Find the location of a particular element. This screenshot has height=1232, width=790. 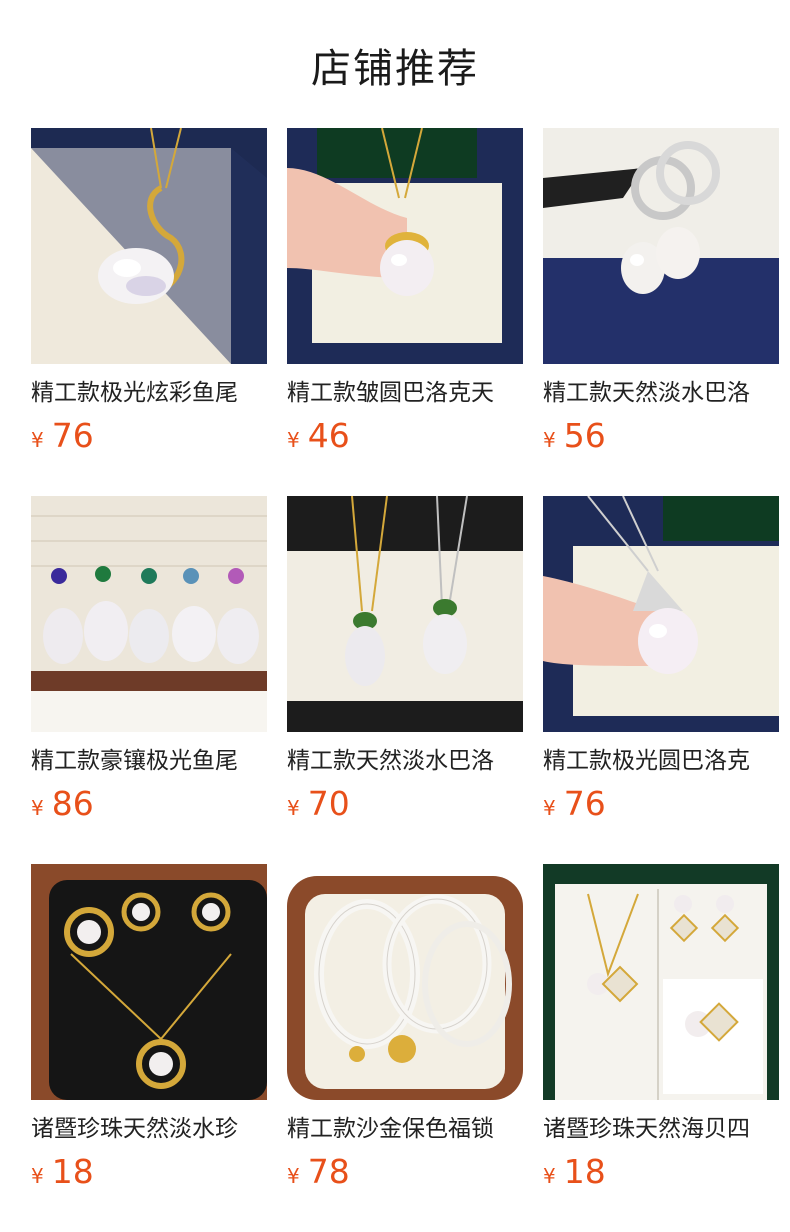

product-name: 精工款皱圆巴洛克天 is located at coordinates (390, 393).